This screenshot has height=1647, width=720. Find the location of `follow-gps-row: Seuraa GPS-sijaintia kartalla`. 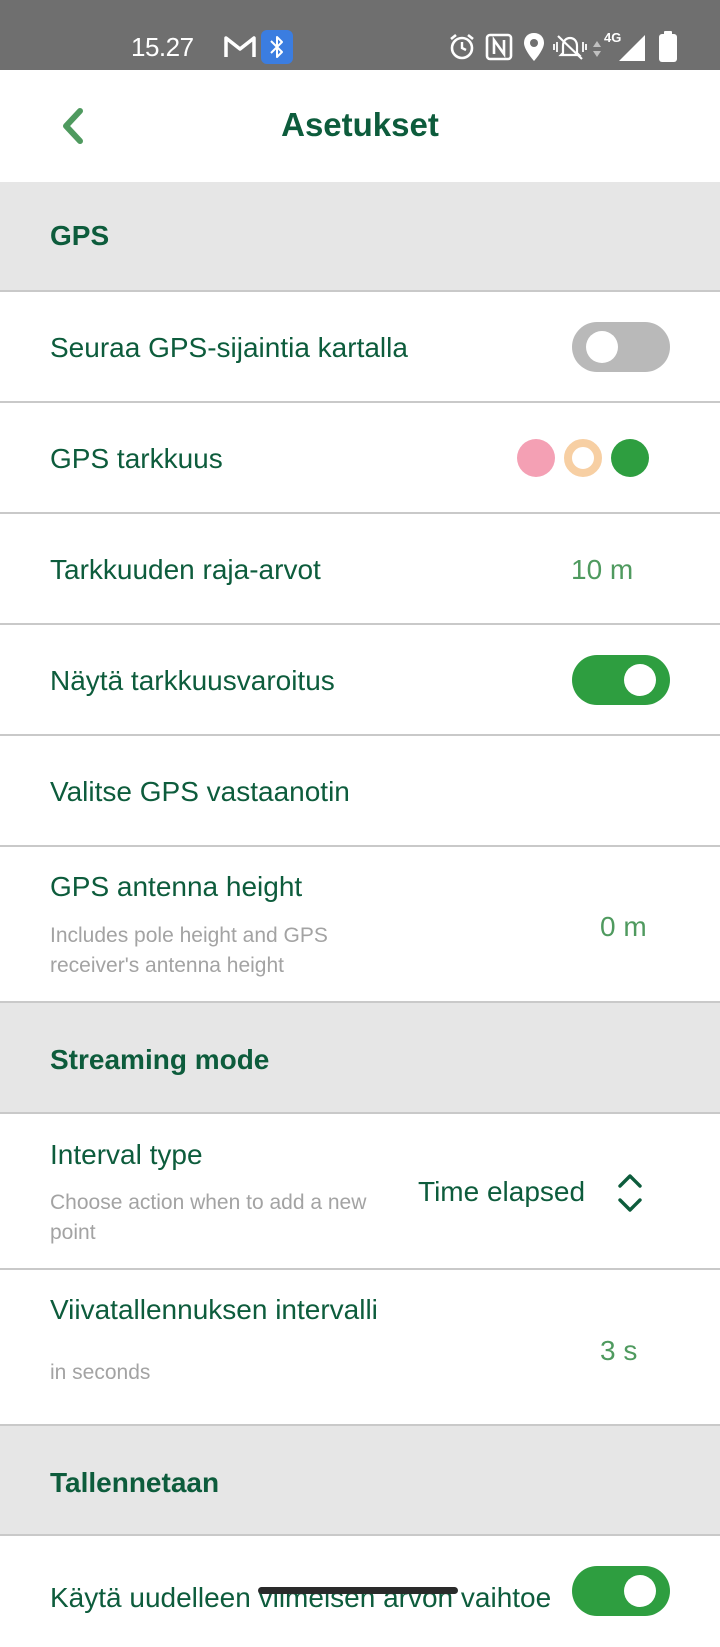

follow-gps-row: Seuraa GPS-sijaintia kartalla is located at coordinates (360, 347).